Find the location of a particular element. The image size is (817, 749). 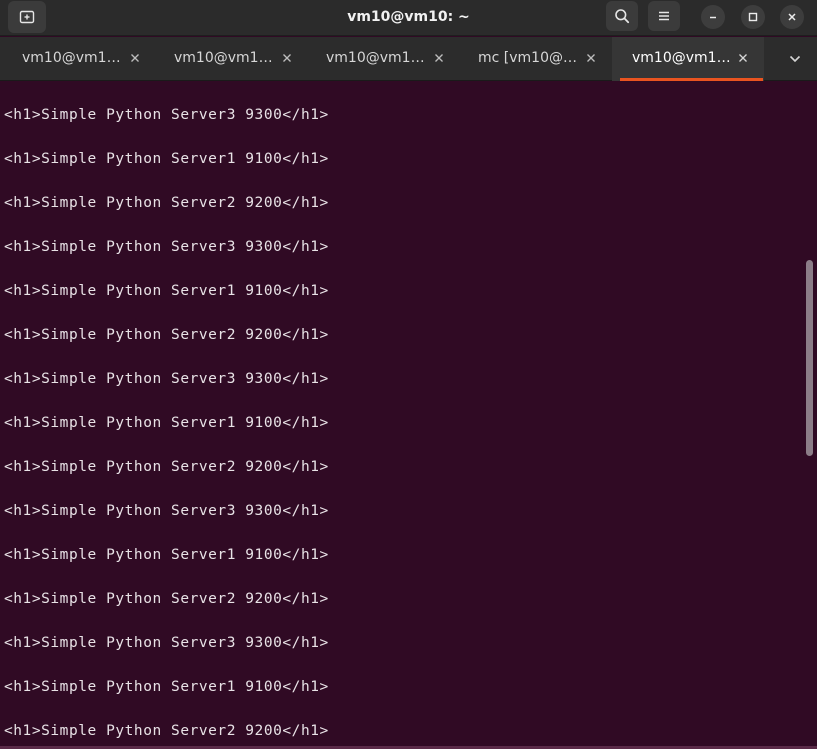

search-icon is located at coordinates (622, 16).